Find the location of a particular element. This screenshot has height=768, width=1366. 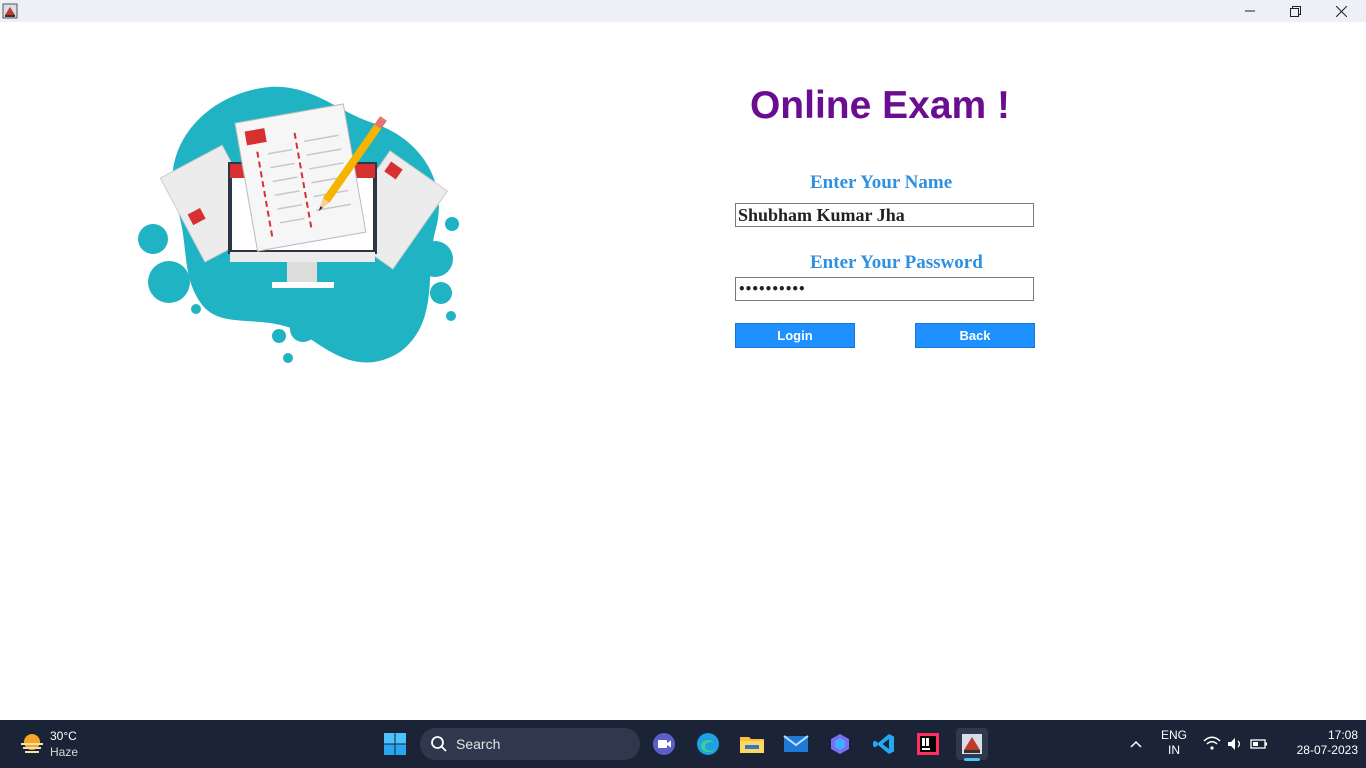

region-code: IN is located at coordinates (1174, 750).